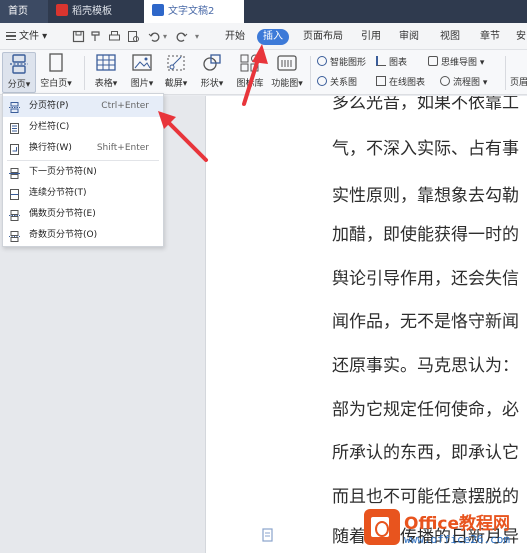 The image size is (527, 553). Describe the element at coordinates (49, 127) in the screenshot. I see `menu-item-label: 分栏符(C)` at that location.